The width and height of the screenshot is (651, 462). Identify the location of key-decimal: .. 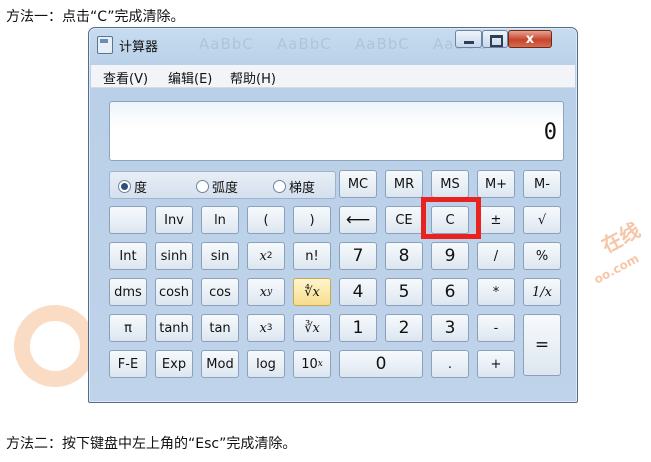
(450, 364).